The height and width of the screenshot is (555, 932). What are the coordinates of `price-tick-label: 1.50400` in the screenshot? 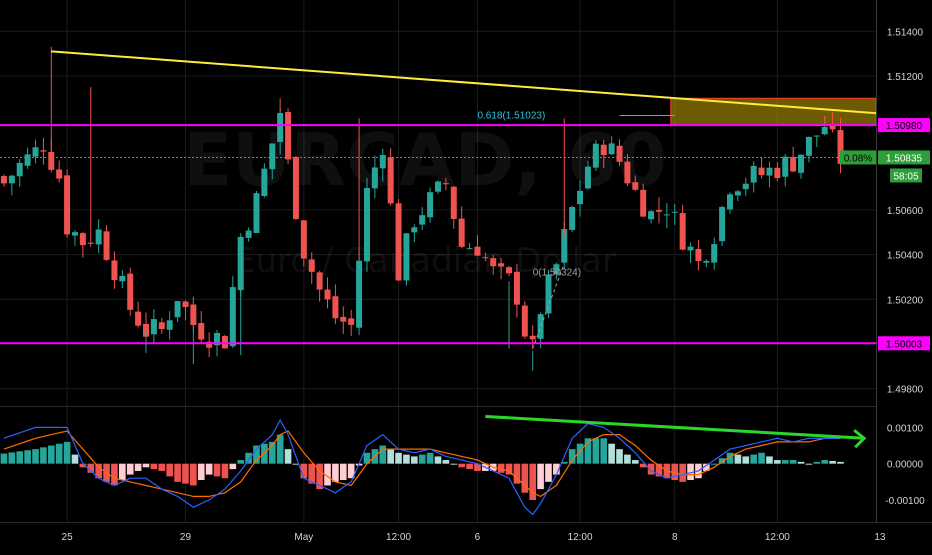 It's located at (905, 256).